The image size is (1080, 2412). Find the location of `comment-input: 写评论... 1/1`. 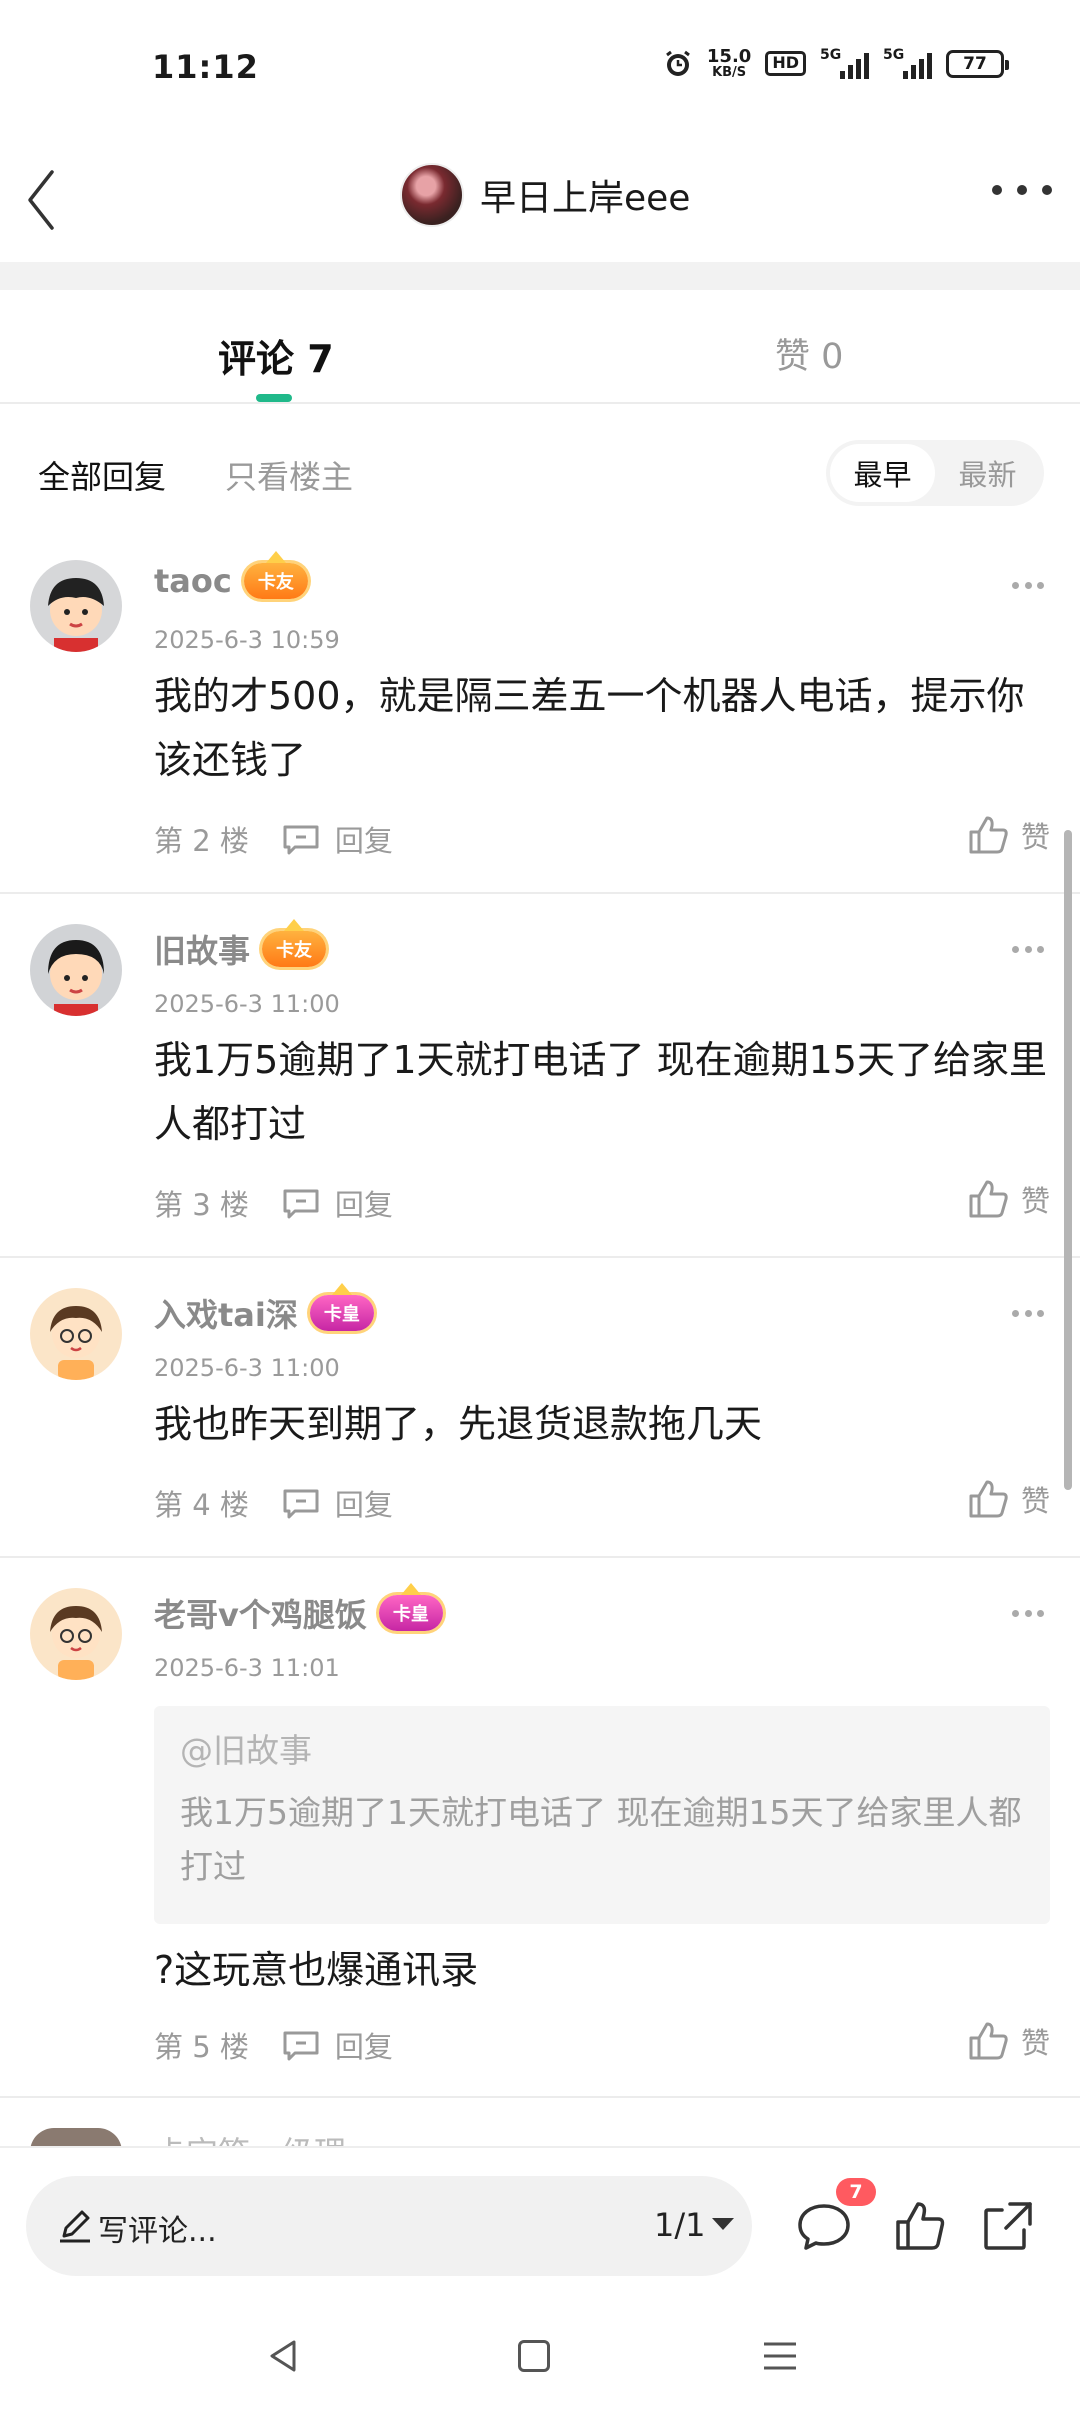

comment-input: 写评论... 1/1 is located at coordinates (389, 2226).